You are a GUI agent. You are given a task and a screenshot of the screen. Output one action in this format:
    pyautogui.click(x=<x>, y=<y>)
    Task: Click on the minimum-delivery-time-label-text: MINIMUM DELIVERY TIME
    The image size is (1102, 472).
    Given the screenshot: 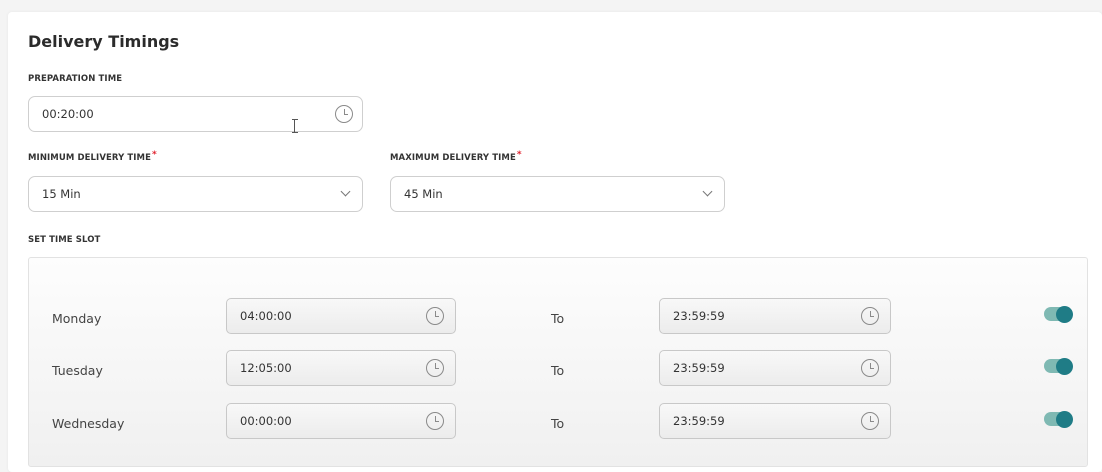 What is the action you would take?
    pyautogui.click(x=90, y=158)
    